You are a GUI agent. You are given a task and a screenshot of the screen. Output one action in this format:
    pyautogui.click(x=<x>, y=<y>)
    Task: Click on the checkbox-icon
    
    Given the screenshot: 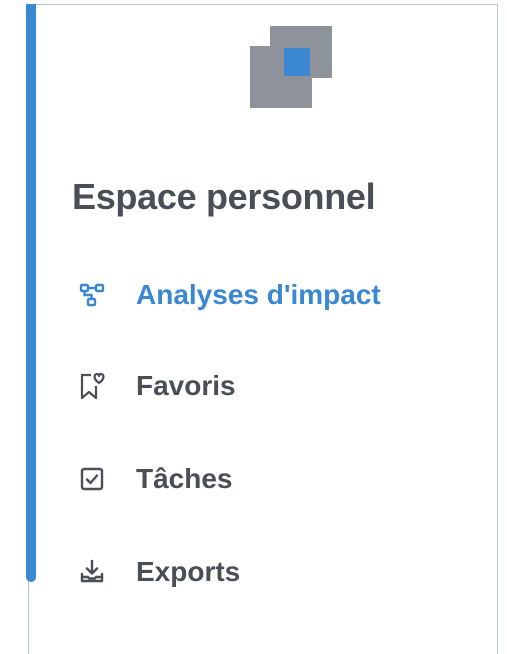 What is the action you would take?
    pyautogui.click(x=92, y=479)
    